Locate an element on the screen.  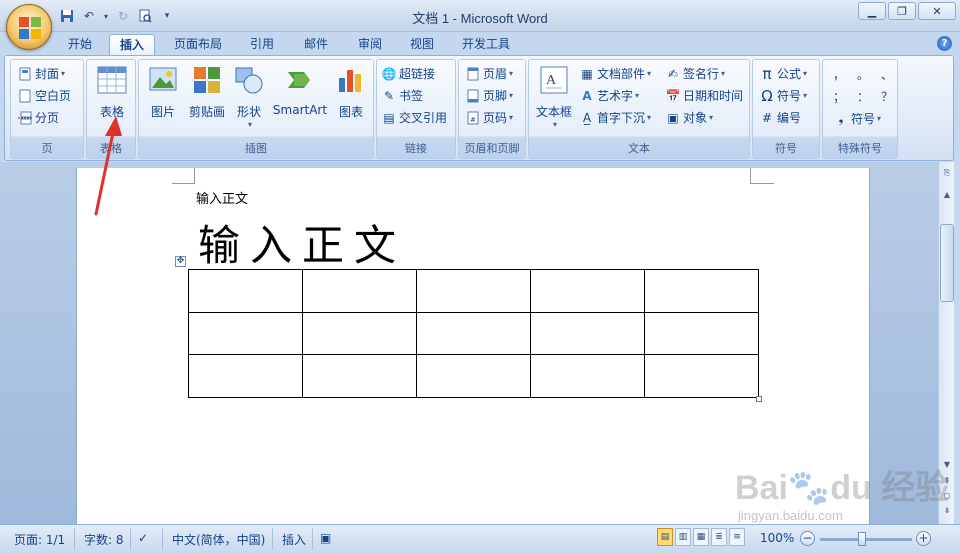
full-screen-reading-icon: ▥ is located at coordinates (683, 537).